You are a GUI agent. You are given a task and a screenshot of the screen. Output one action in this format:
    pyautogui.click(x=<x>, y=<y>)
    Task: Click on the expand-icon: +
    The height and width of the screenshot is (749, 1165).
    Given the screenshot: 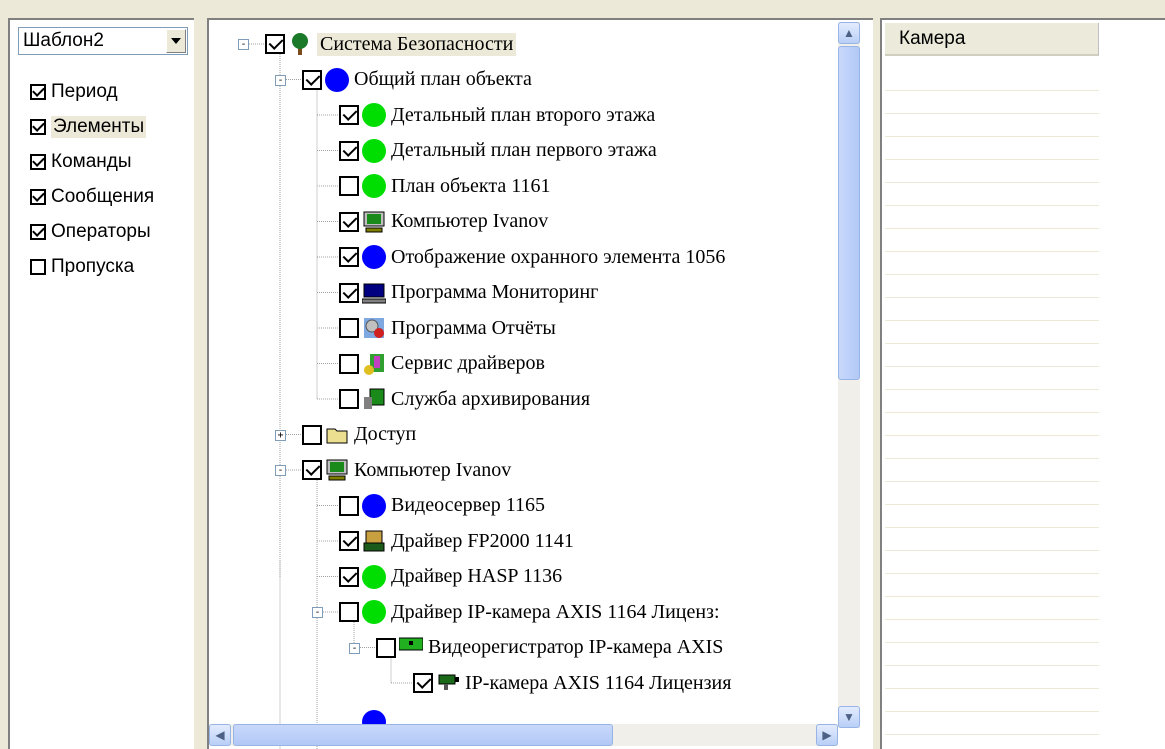 What is the action you would take?
    pyautogui.click(x=280, y=435)
    